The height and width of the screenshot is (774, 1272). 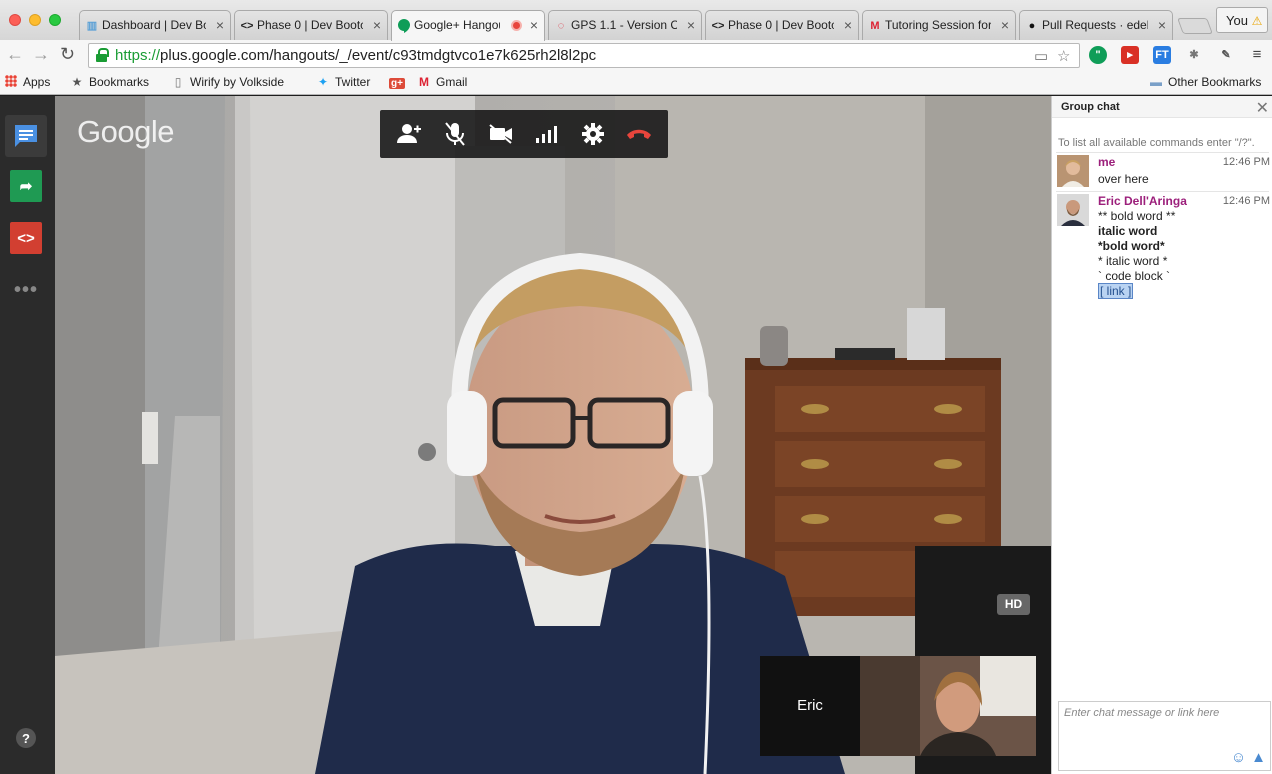 I want to click on bookmark-apps: Apps, so click(x=27, y=82).